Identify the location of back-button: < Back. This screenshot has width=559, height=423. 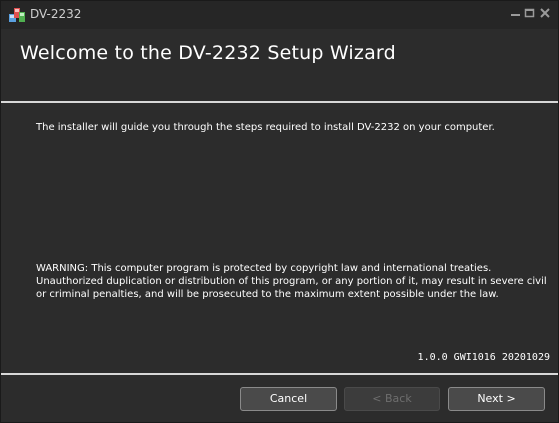
(392, 399).